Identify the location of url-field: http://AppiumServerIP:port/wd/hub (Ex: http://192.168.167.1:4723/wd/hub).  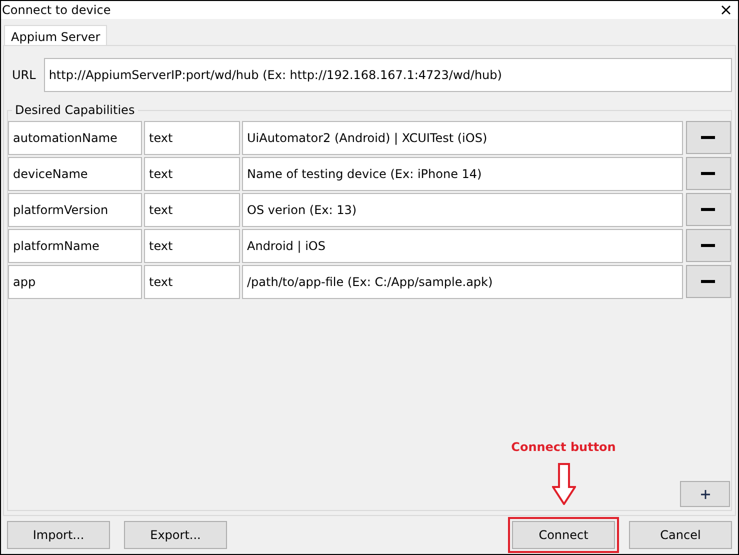
(388, 75).